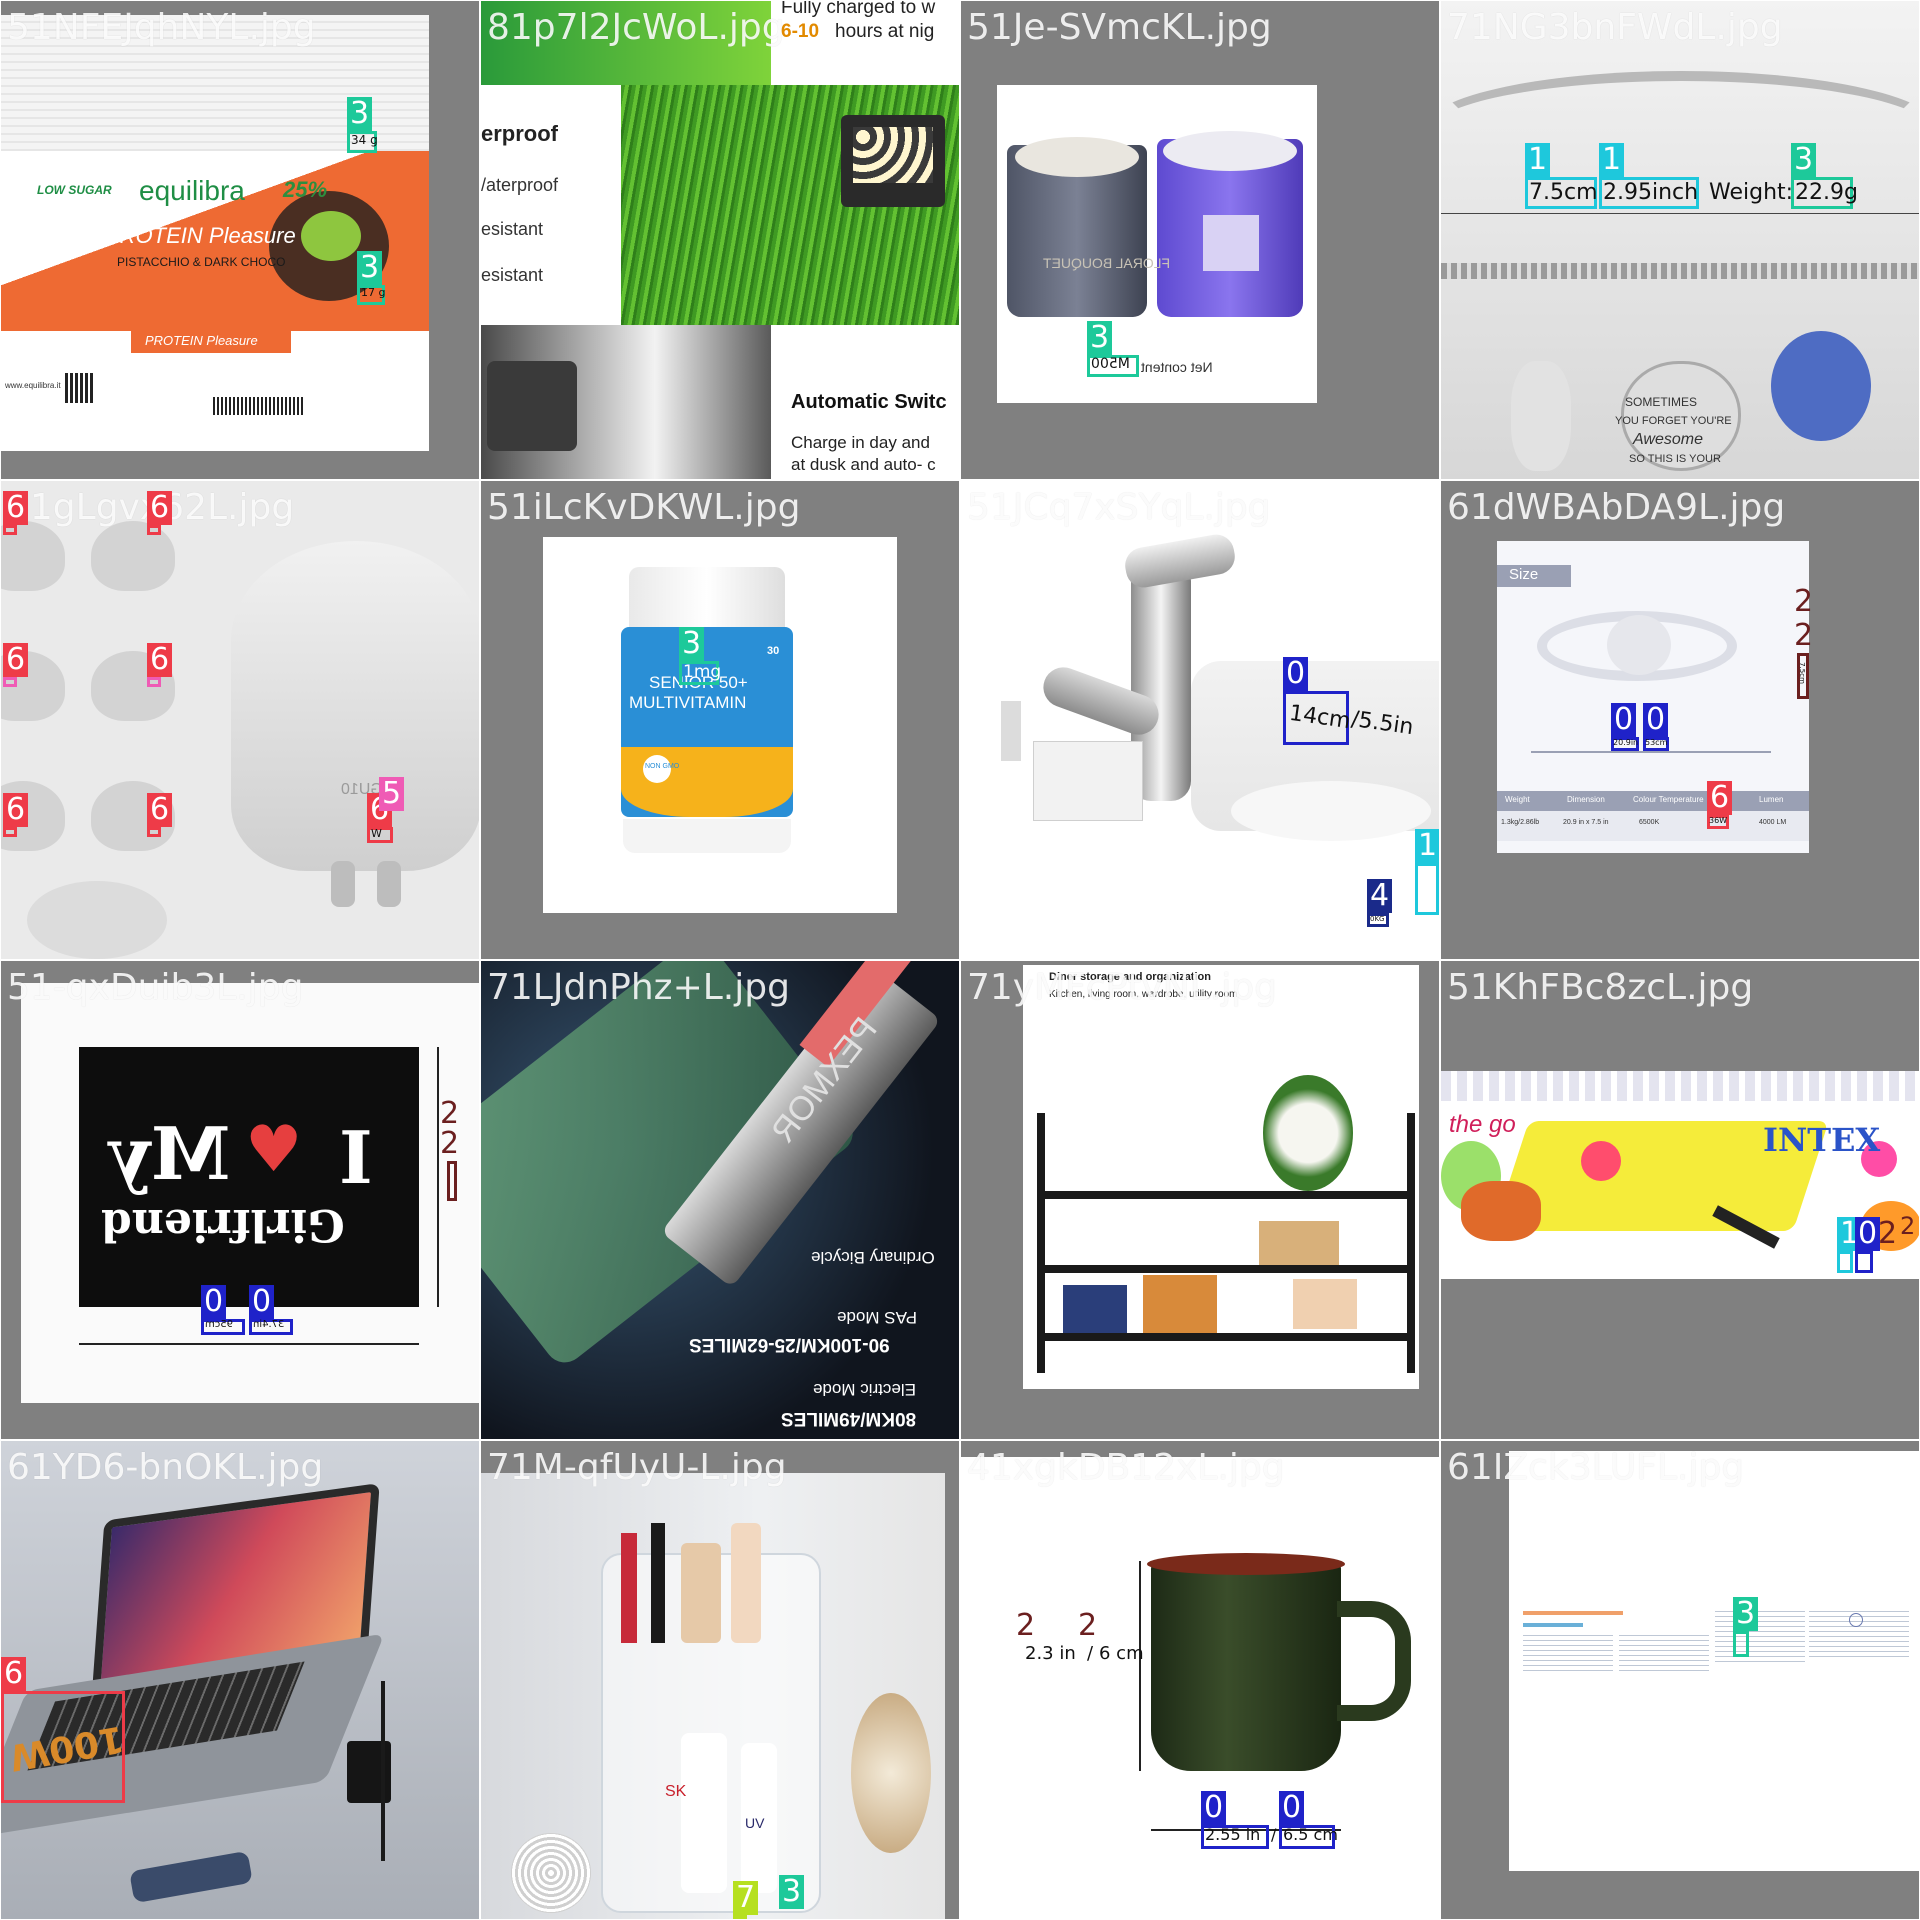 The width and height of the screenshot is (1920, 1920). I want to click on tile-12-filename: 61YD6-bnOKL.jpg, so click(165, 1467).